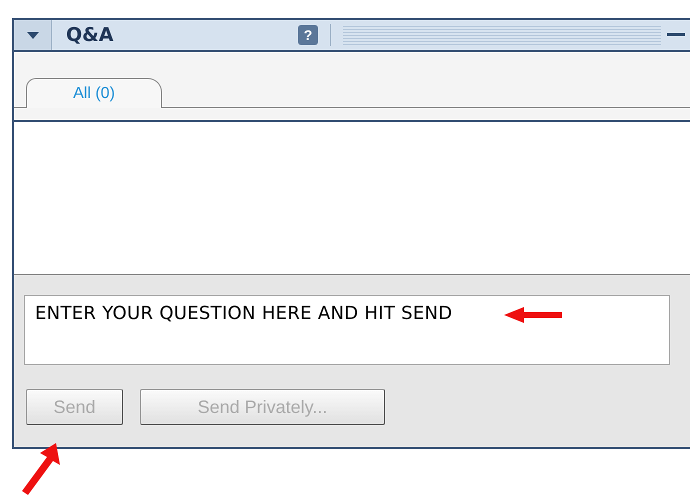 The width and height of the screenshot is (690, 495). I want to click on triangle-down-icon, so click(32, 35).